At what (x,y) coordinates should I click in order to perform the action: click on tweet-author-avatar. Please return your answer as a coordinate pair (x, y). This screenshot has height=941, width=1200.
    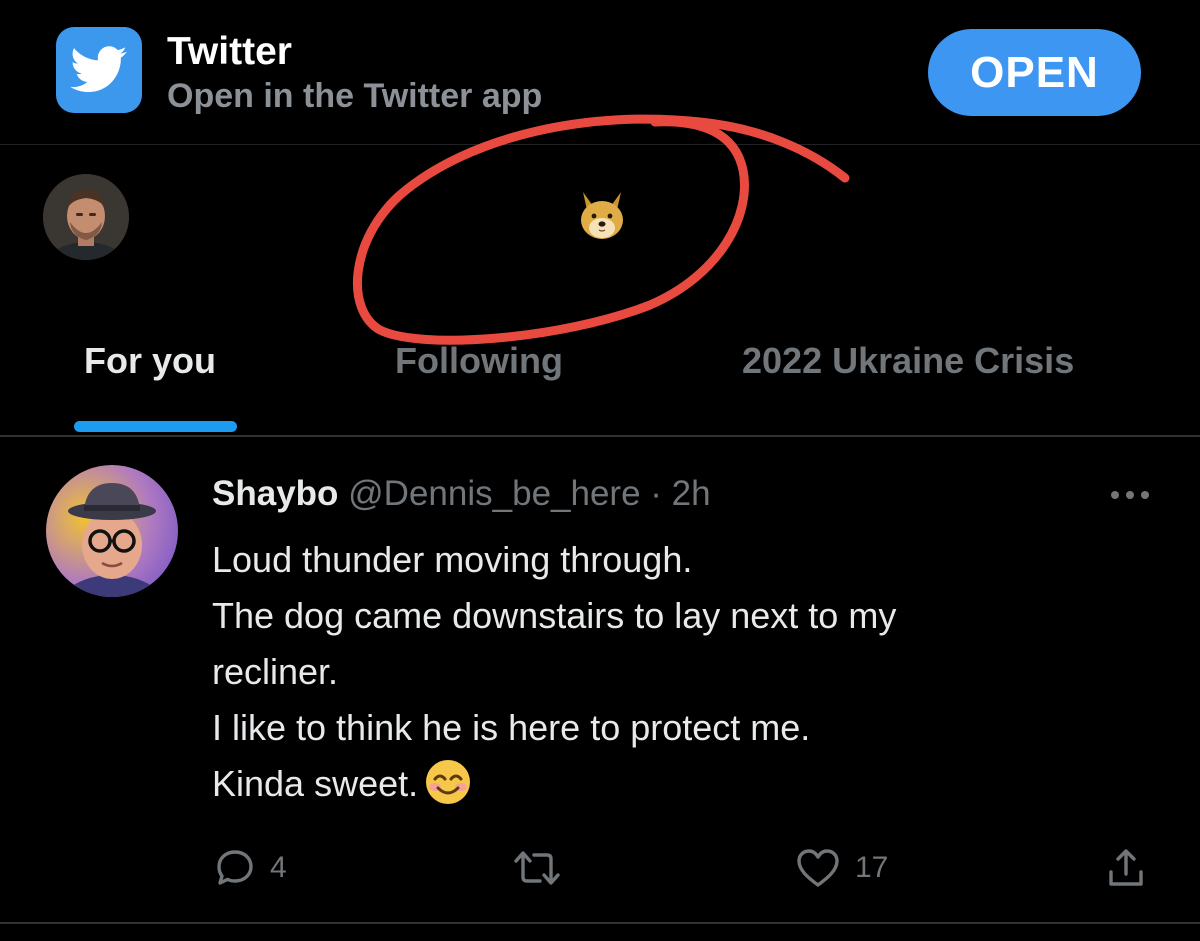
    Looking at the image, I should click on (112, 531).